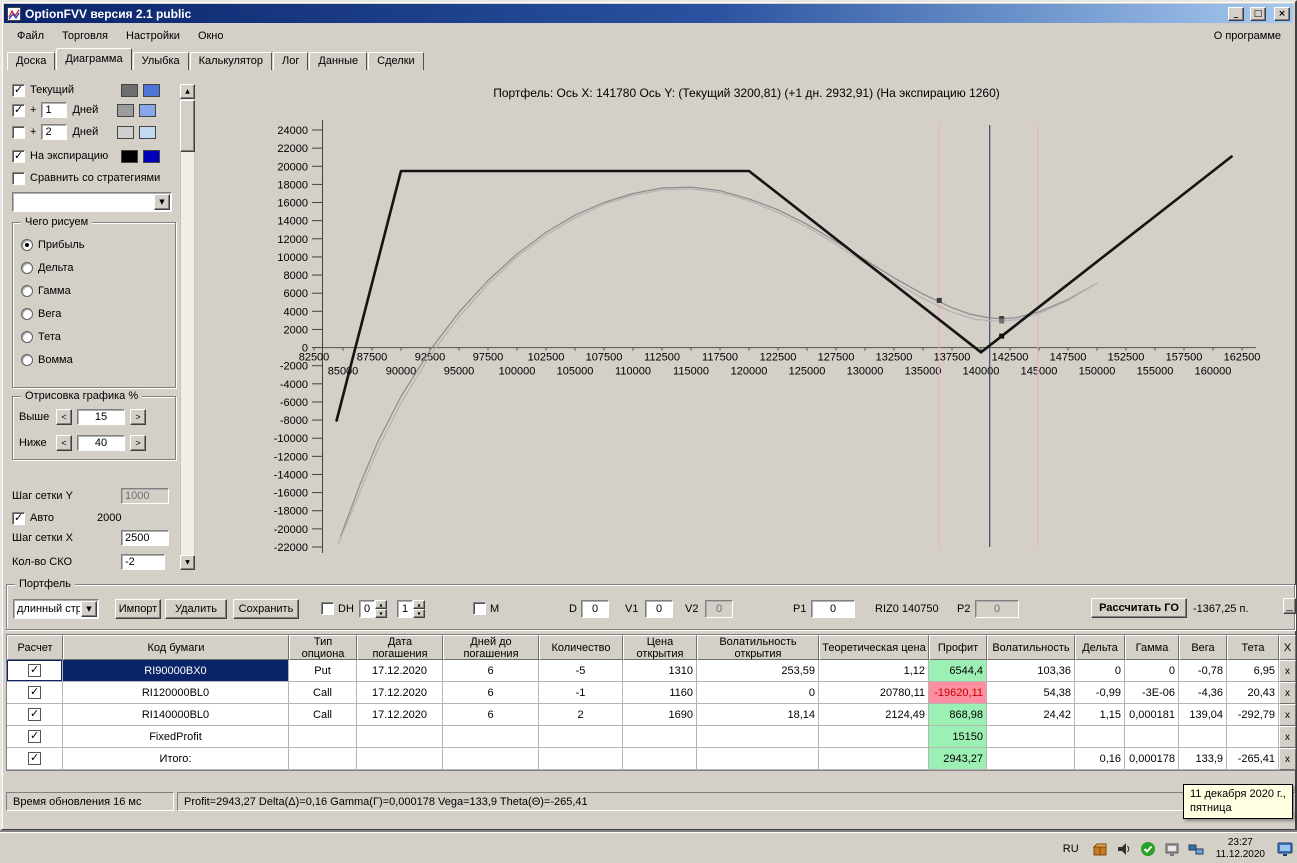  Describe the element at coordinates (1247, 36) in the screenshot. I see `menu-about: О программе` at that location.